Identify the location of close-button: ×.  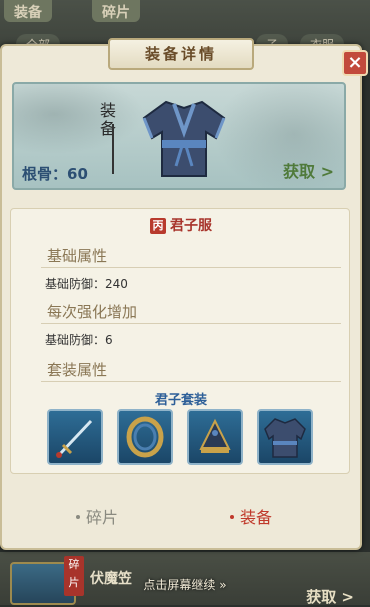
(355, 63).